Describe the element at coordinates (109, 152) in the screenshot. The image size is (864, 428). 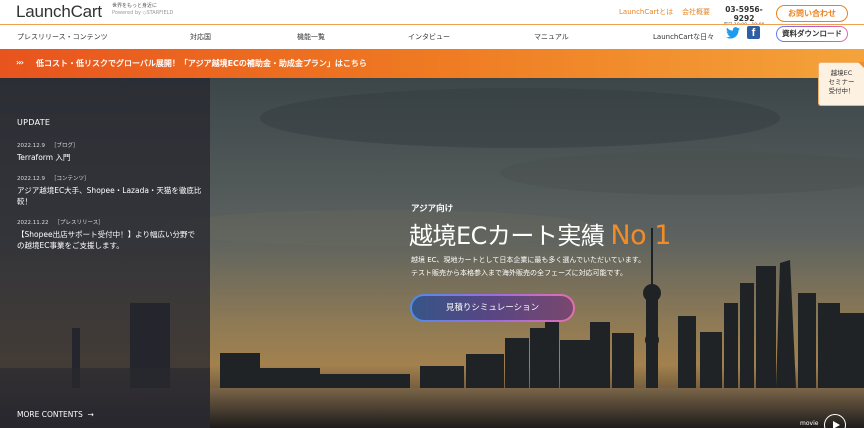
I see `news-item: 2022.12.9 ［ブログ］ Terraform 入門` at that location.